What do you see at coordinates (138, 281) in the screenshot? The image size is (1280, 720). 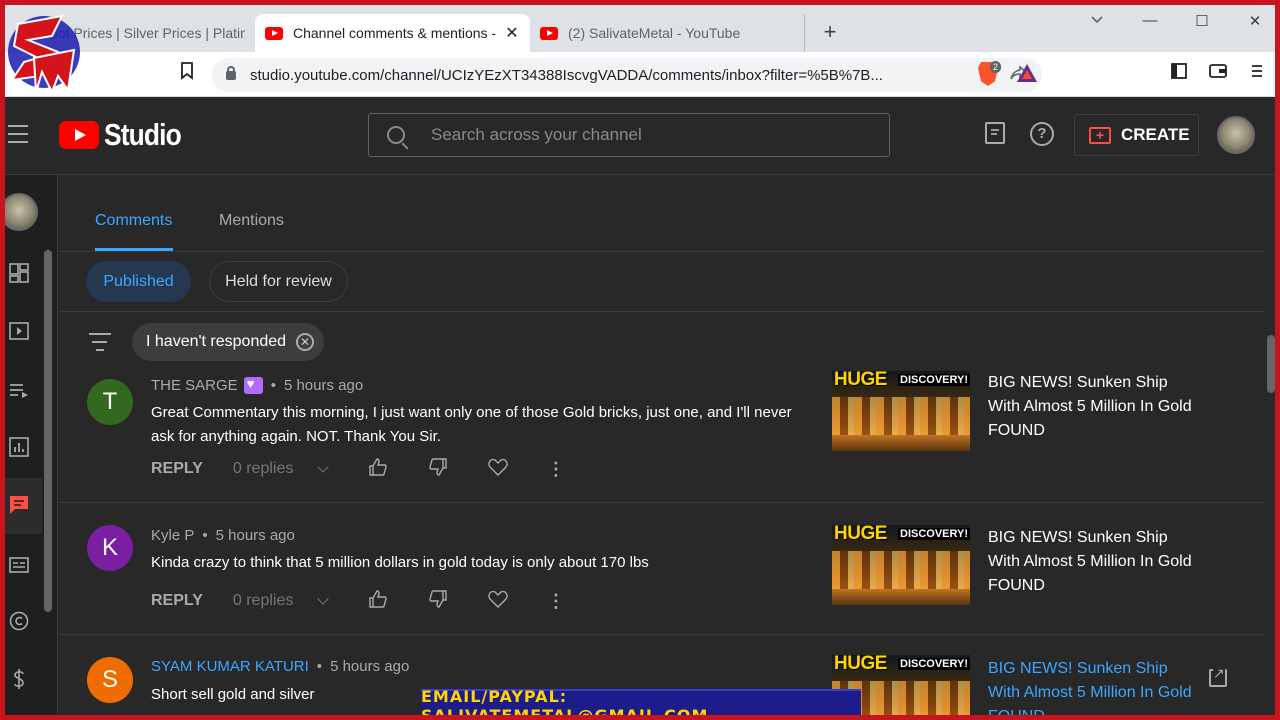 I see `published-chip: Published` at bounding box center [138, 281].